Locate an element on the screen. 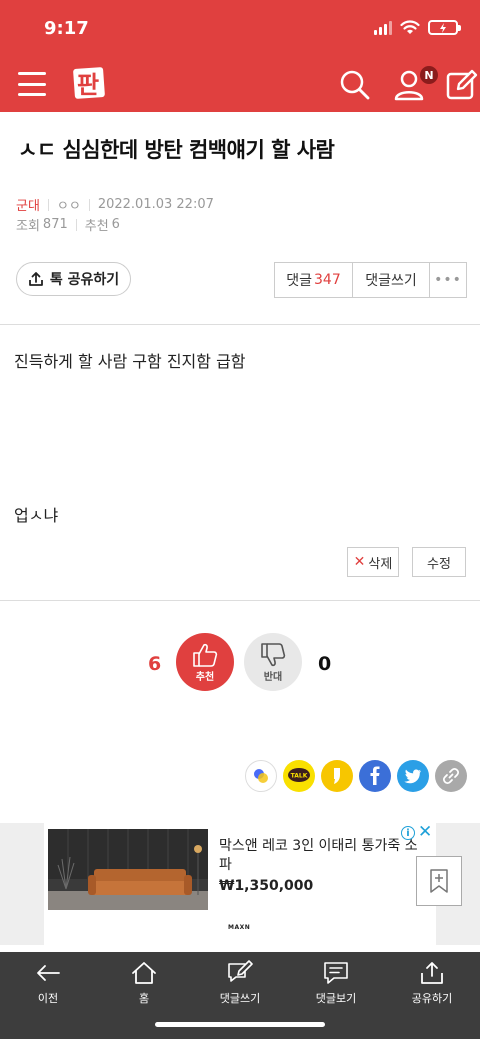 The height and width of the screenshot is (1039, 480). menu-icon is located at coordinates (32, 84).